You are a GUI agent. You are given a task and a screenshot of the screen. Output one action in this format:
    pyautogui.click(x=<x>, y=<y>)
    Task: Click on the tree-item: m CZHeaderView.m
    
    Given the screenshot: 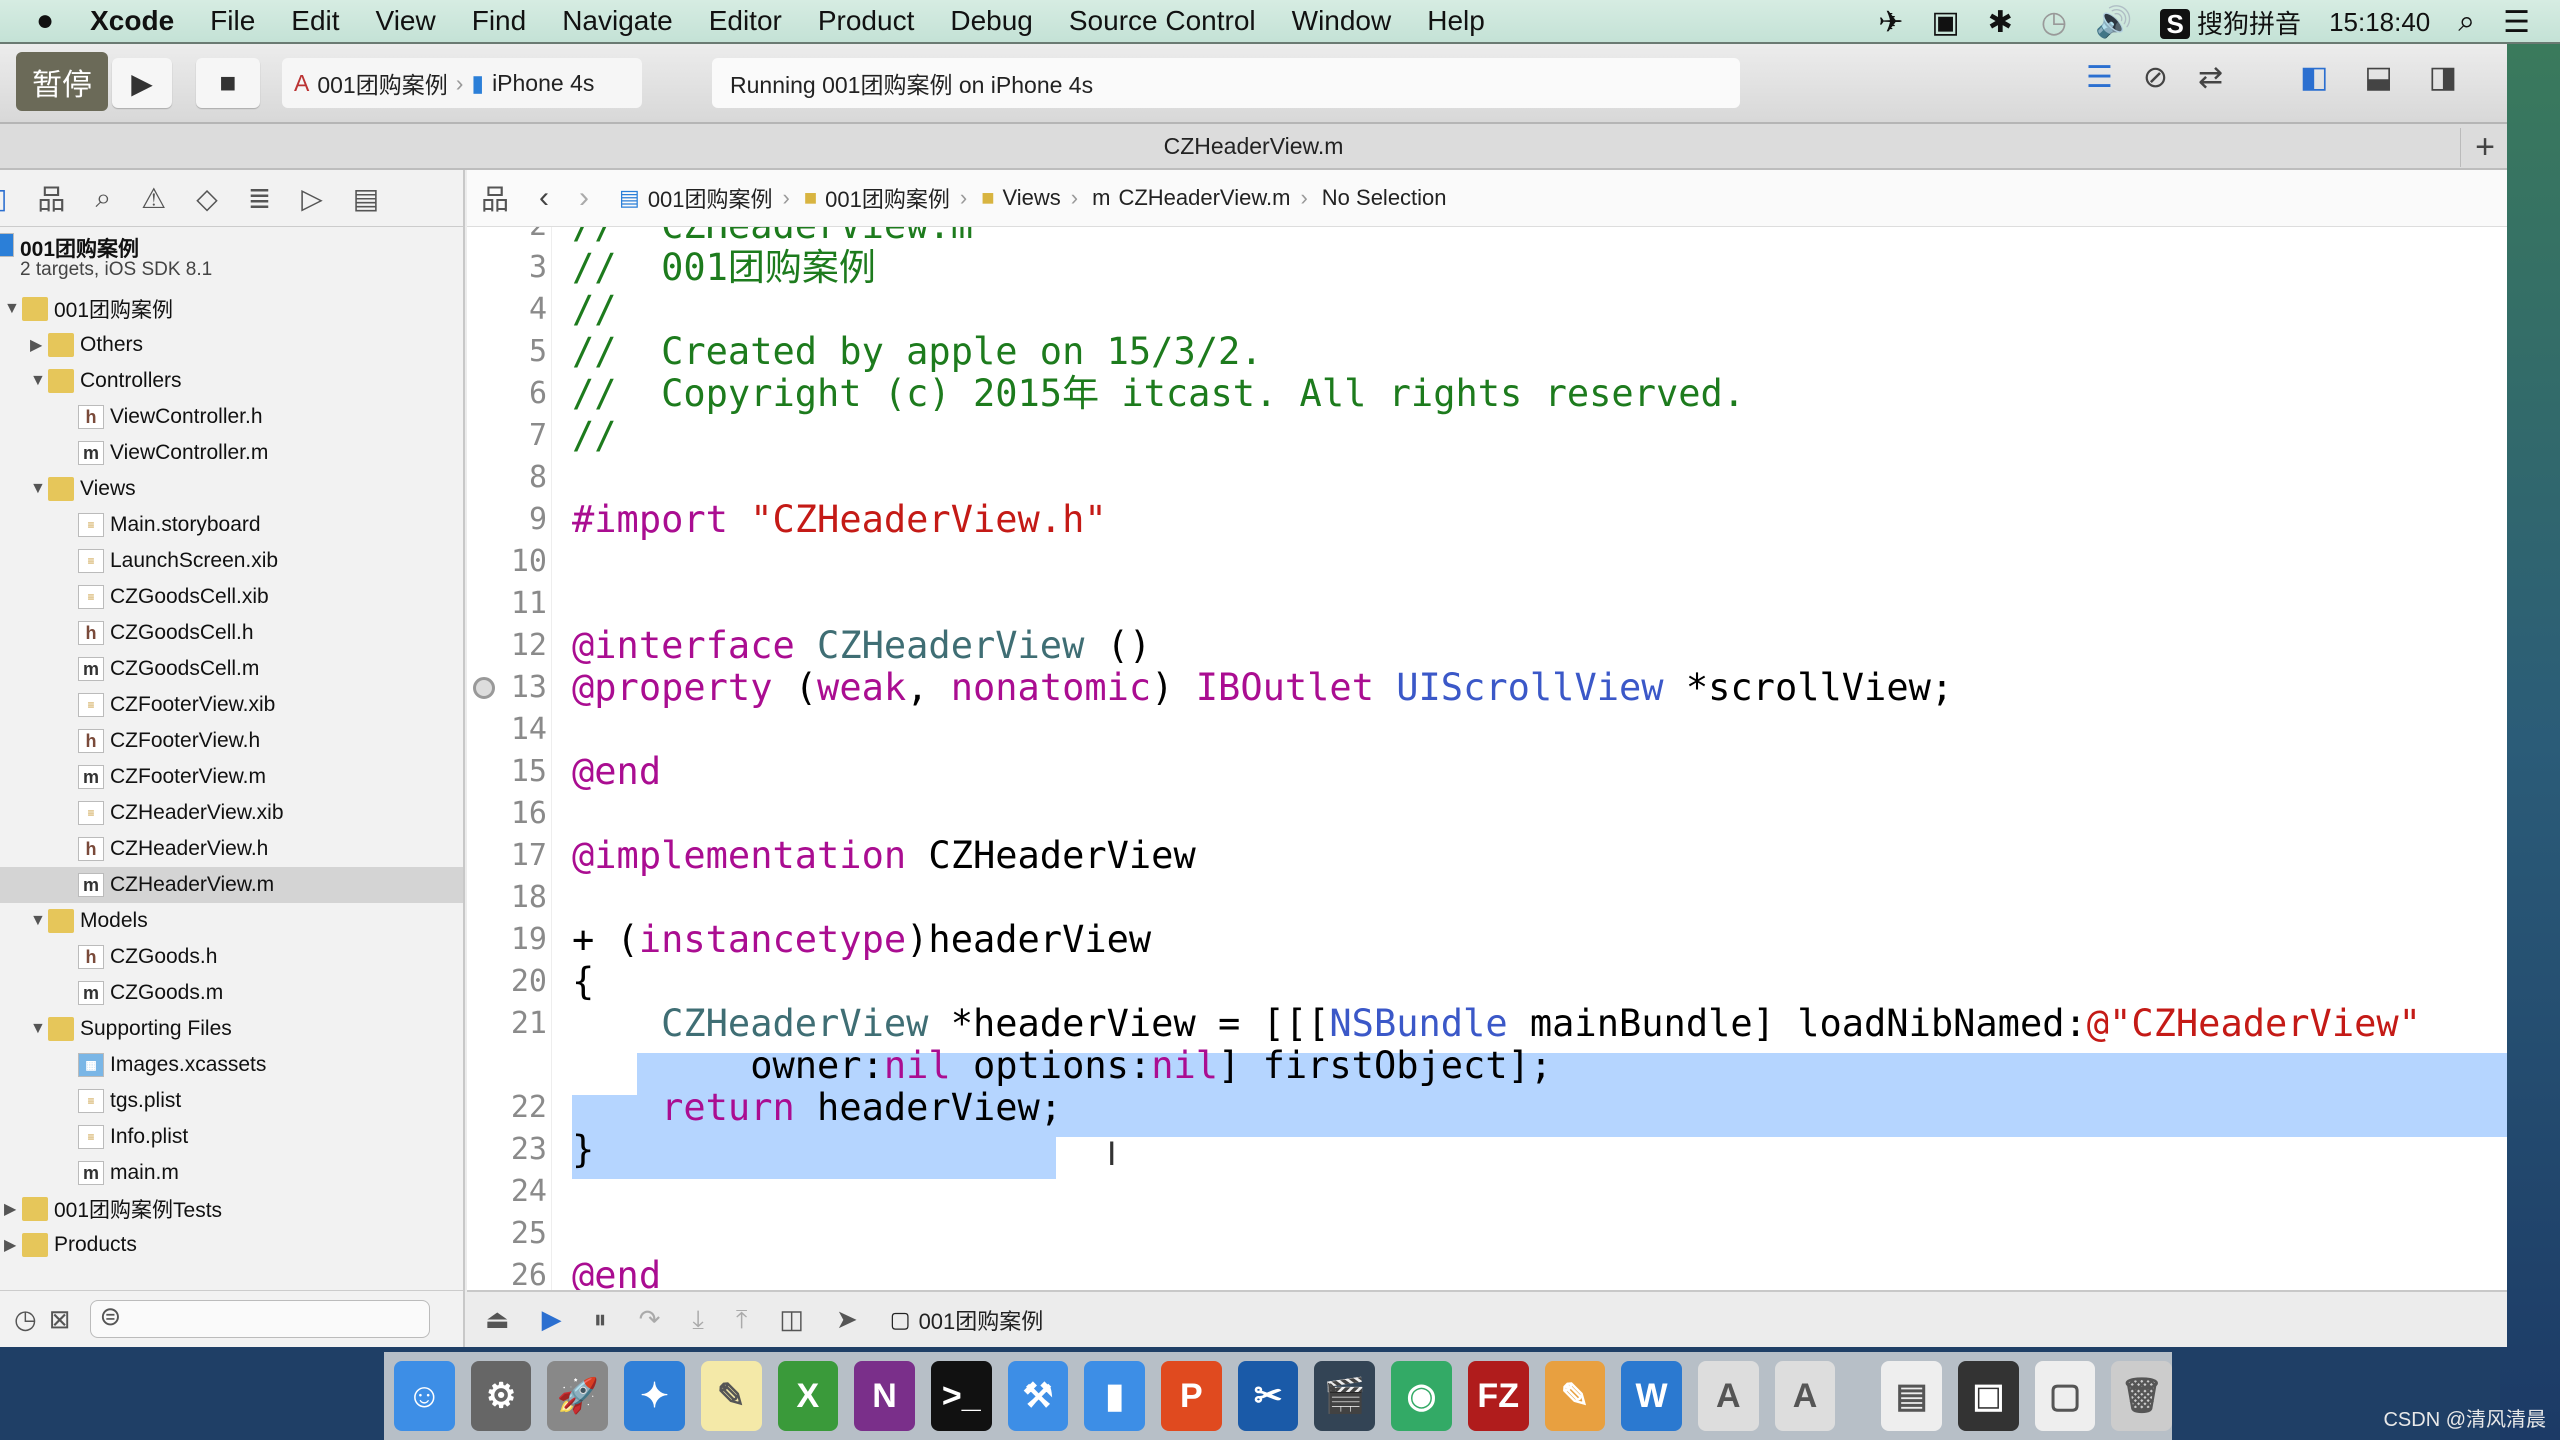 What is the action you would take?
    pyautogui.click(x=231, y=885)
    